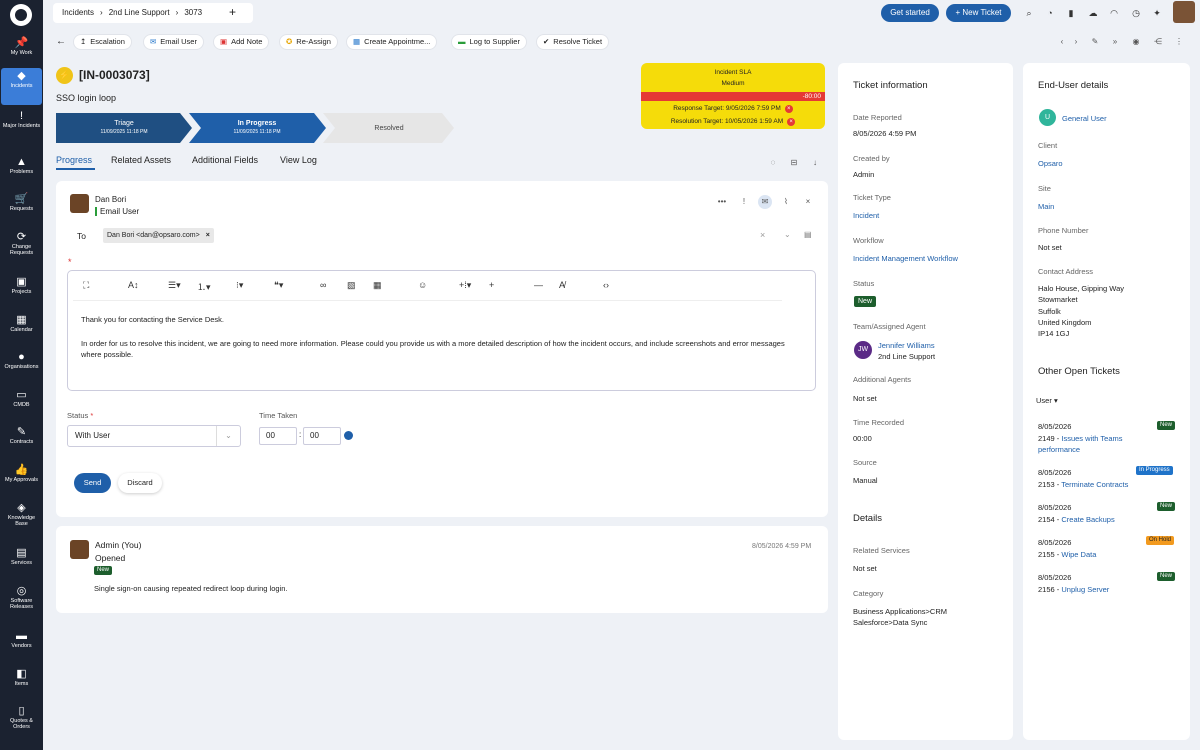 Image resolution: width=1200 pixels, height=750 pixels. I want to click on breadcrumb-team: 2nd Line Support, so click(139, 12).